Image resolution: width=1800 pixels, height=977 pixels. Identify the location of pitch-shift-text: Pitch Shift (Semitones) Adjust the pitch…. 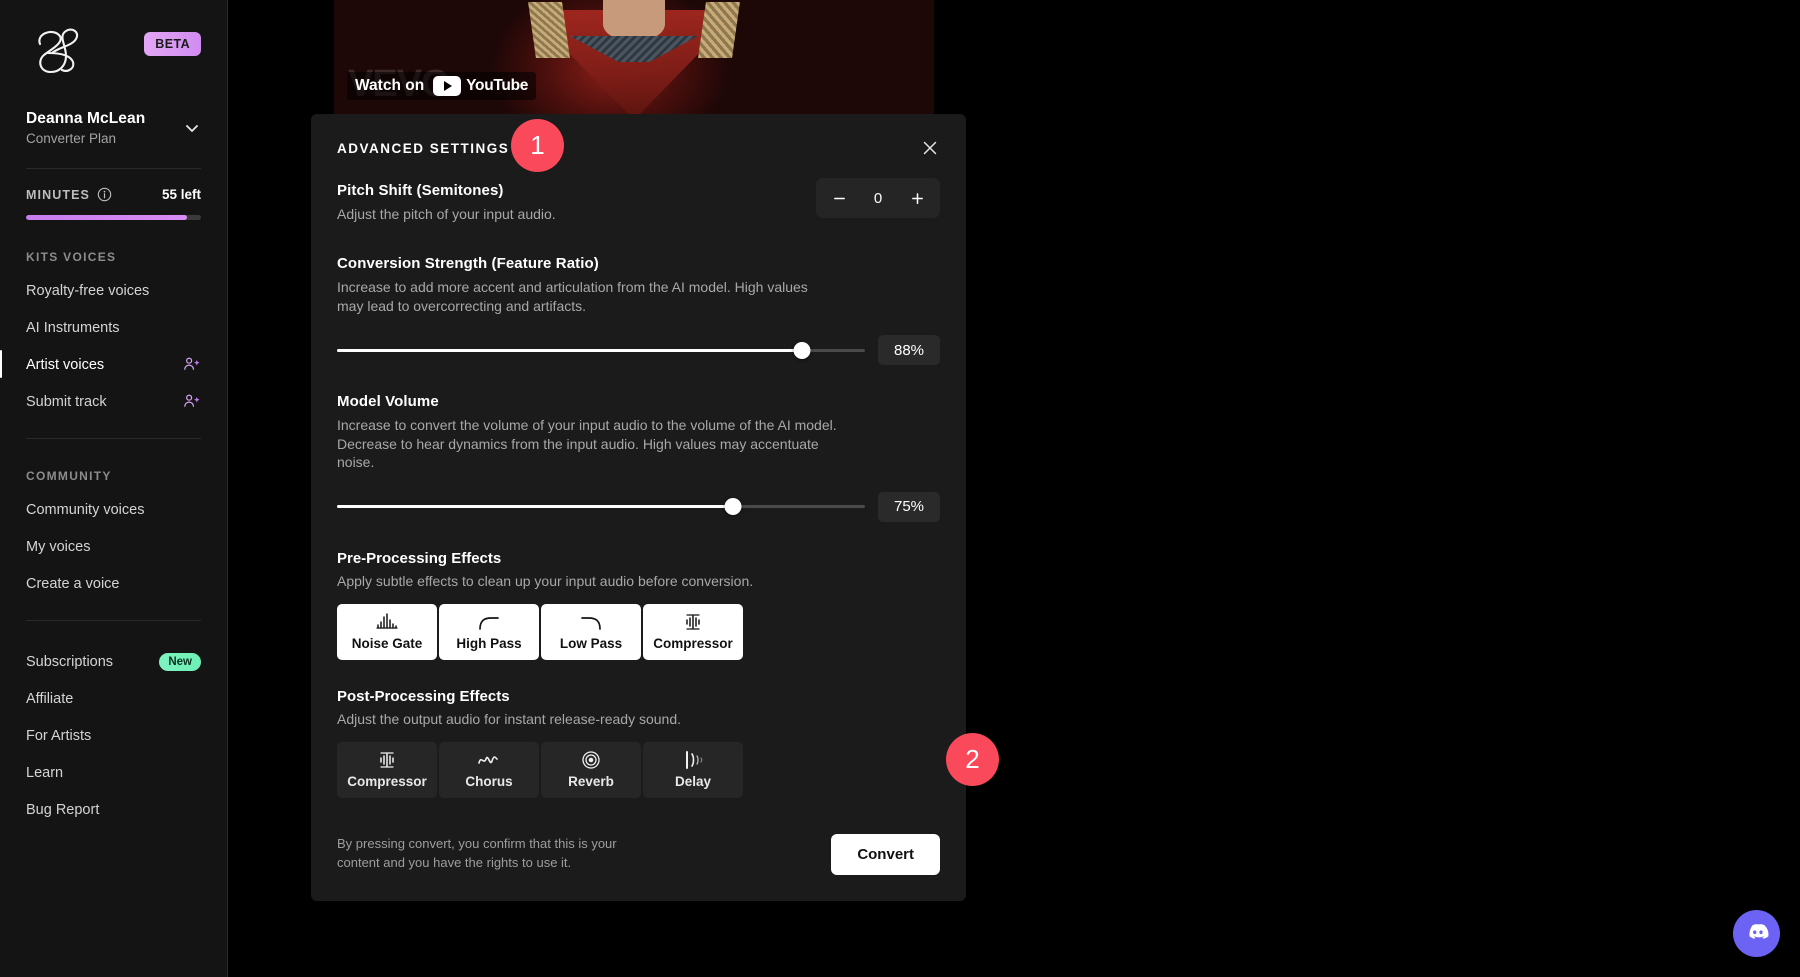
(446, 202).